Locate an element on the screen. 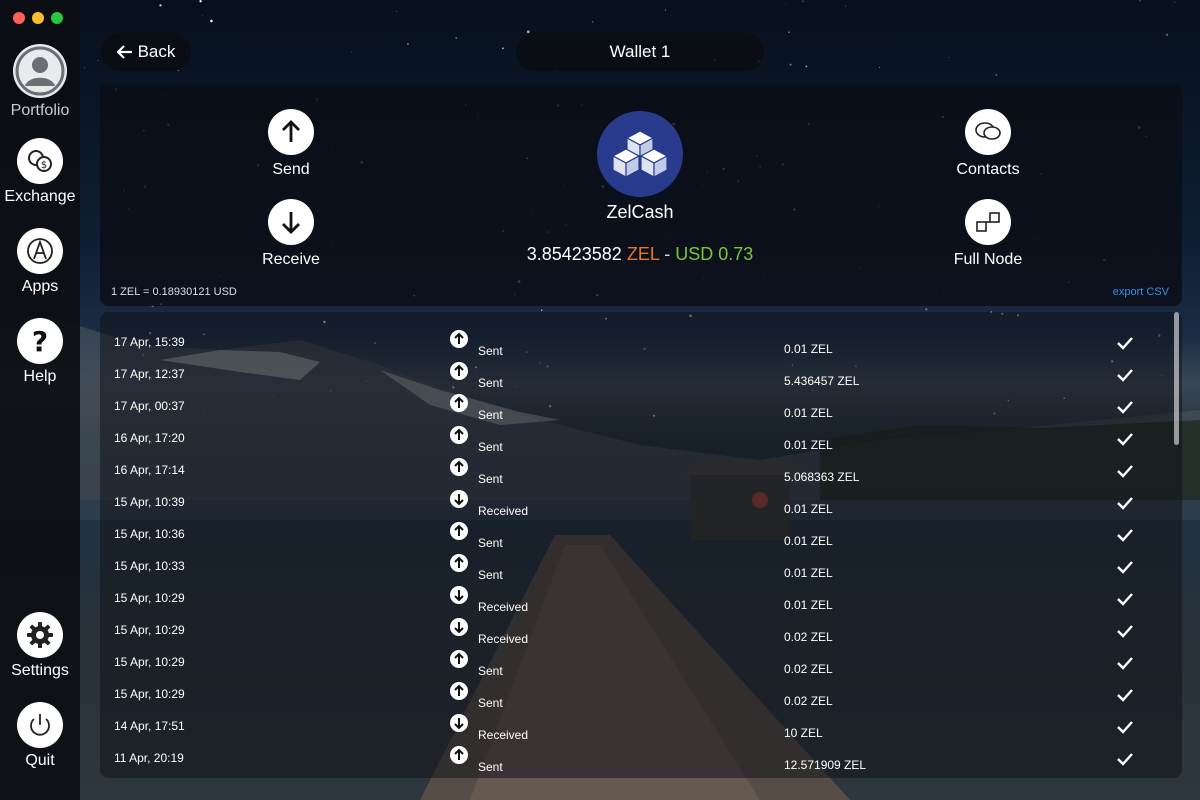 The image size is (1200, 800). sidebar-item-apps: Apps is located at coordinates (40, 262).